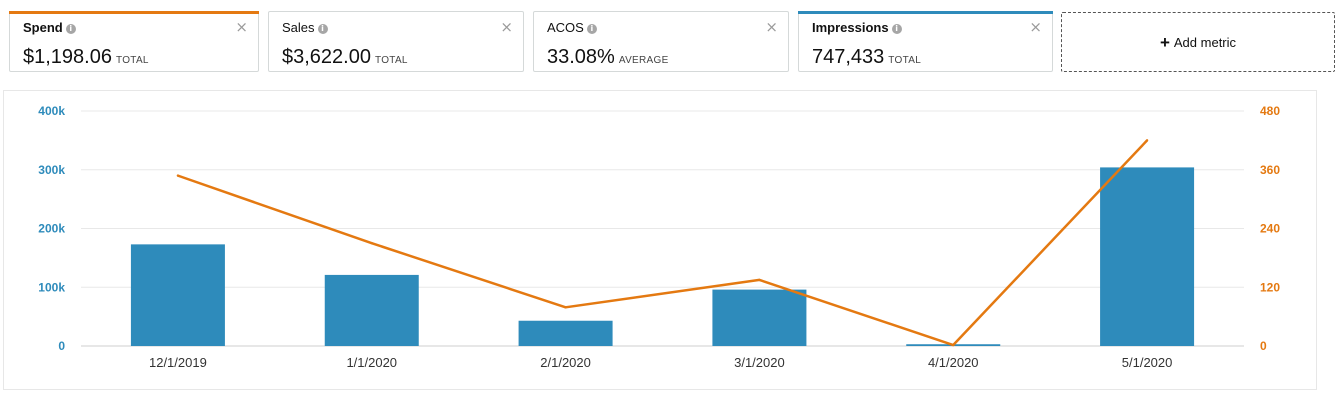  I want to click on left-axis-tick-label: 400k, so click(51, 111).